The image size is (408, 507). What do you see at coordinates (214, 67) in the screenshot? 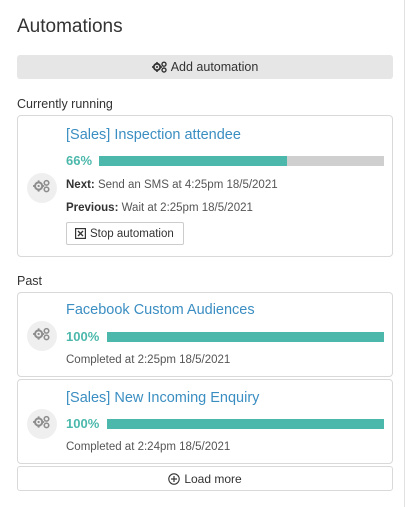
I see `add-automation-label: Add automation` at bounding box center [214, 67].